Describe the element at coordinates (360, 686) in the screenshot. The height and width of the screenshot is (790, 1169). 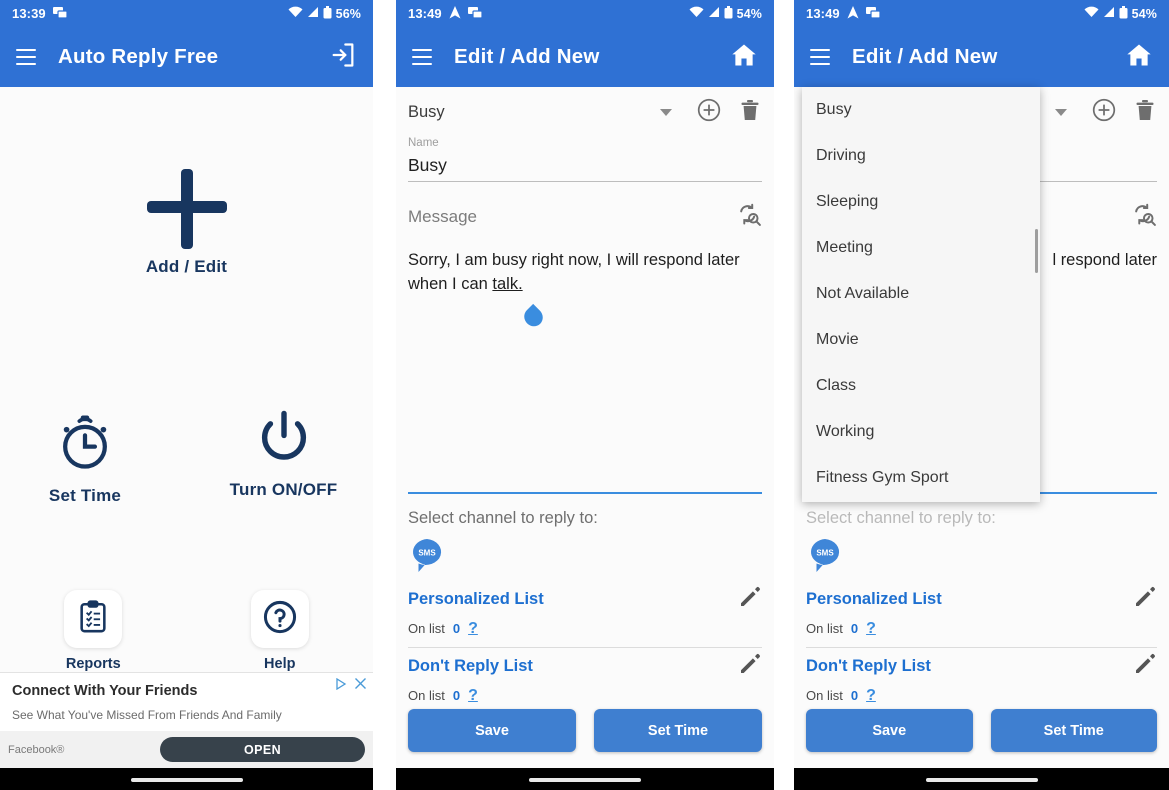
I see `close-icon` at that location.